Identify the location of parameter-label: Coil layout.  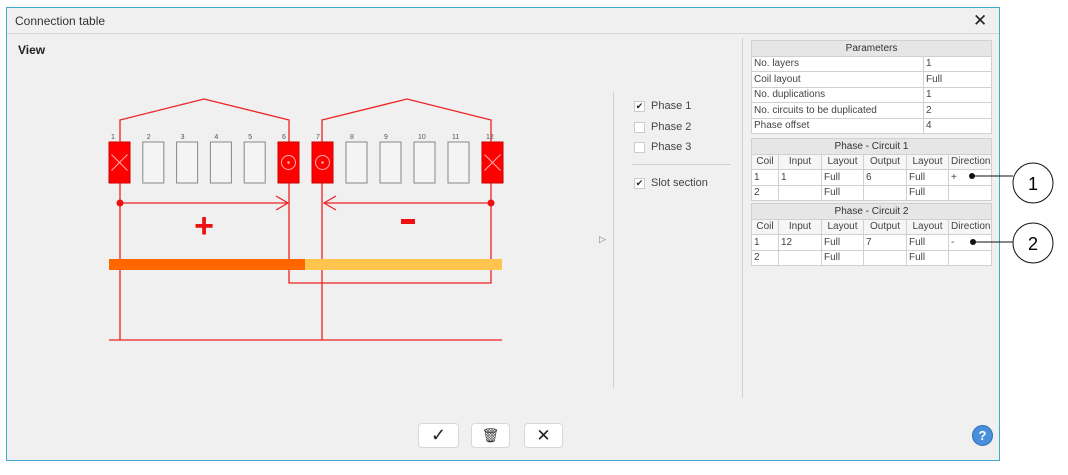
(837, 79).